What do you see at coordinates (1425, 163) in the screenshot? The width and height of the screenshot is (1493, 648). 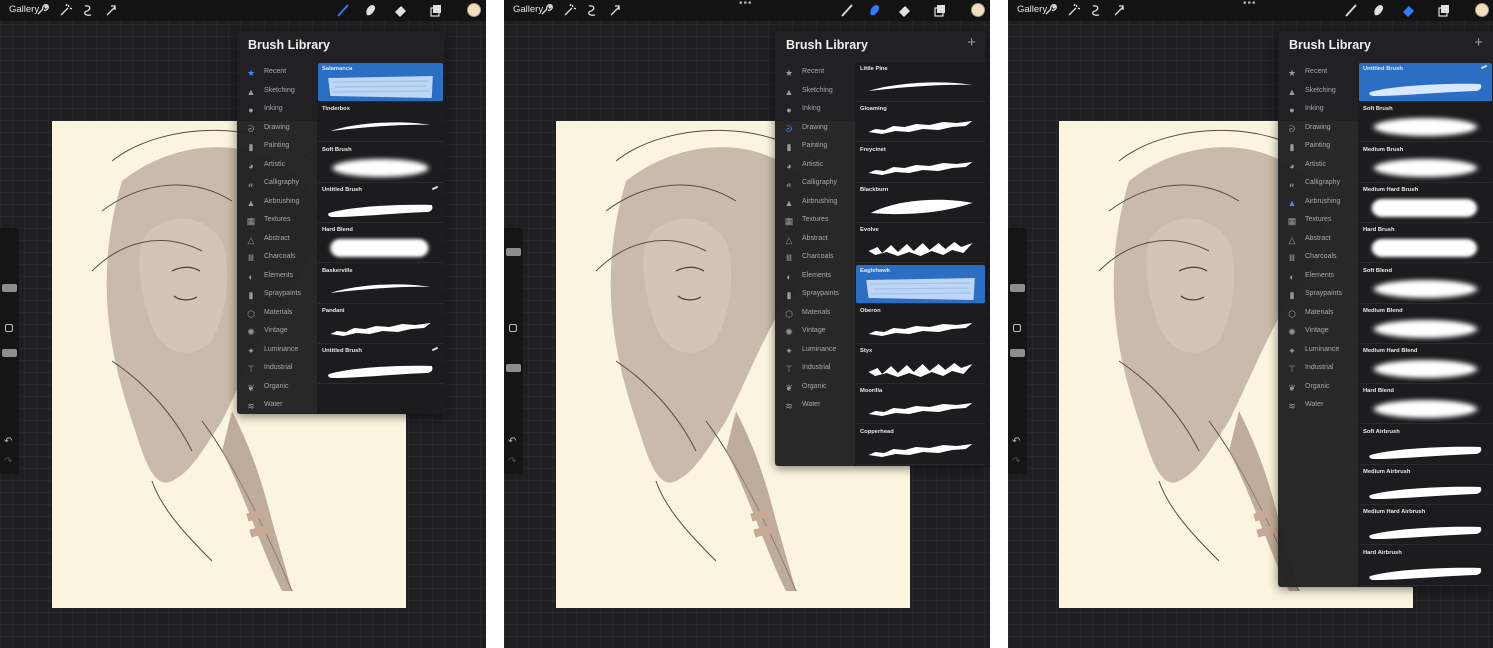 I see `brush-item: Medium Brush` at bounding box center [1425, 163].